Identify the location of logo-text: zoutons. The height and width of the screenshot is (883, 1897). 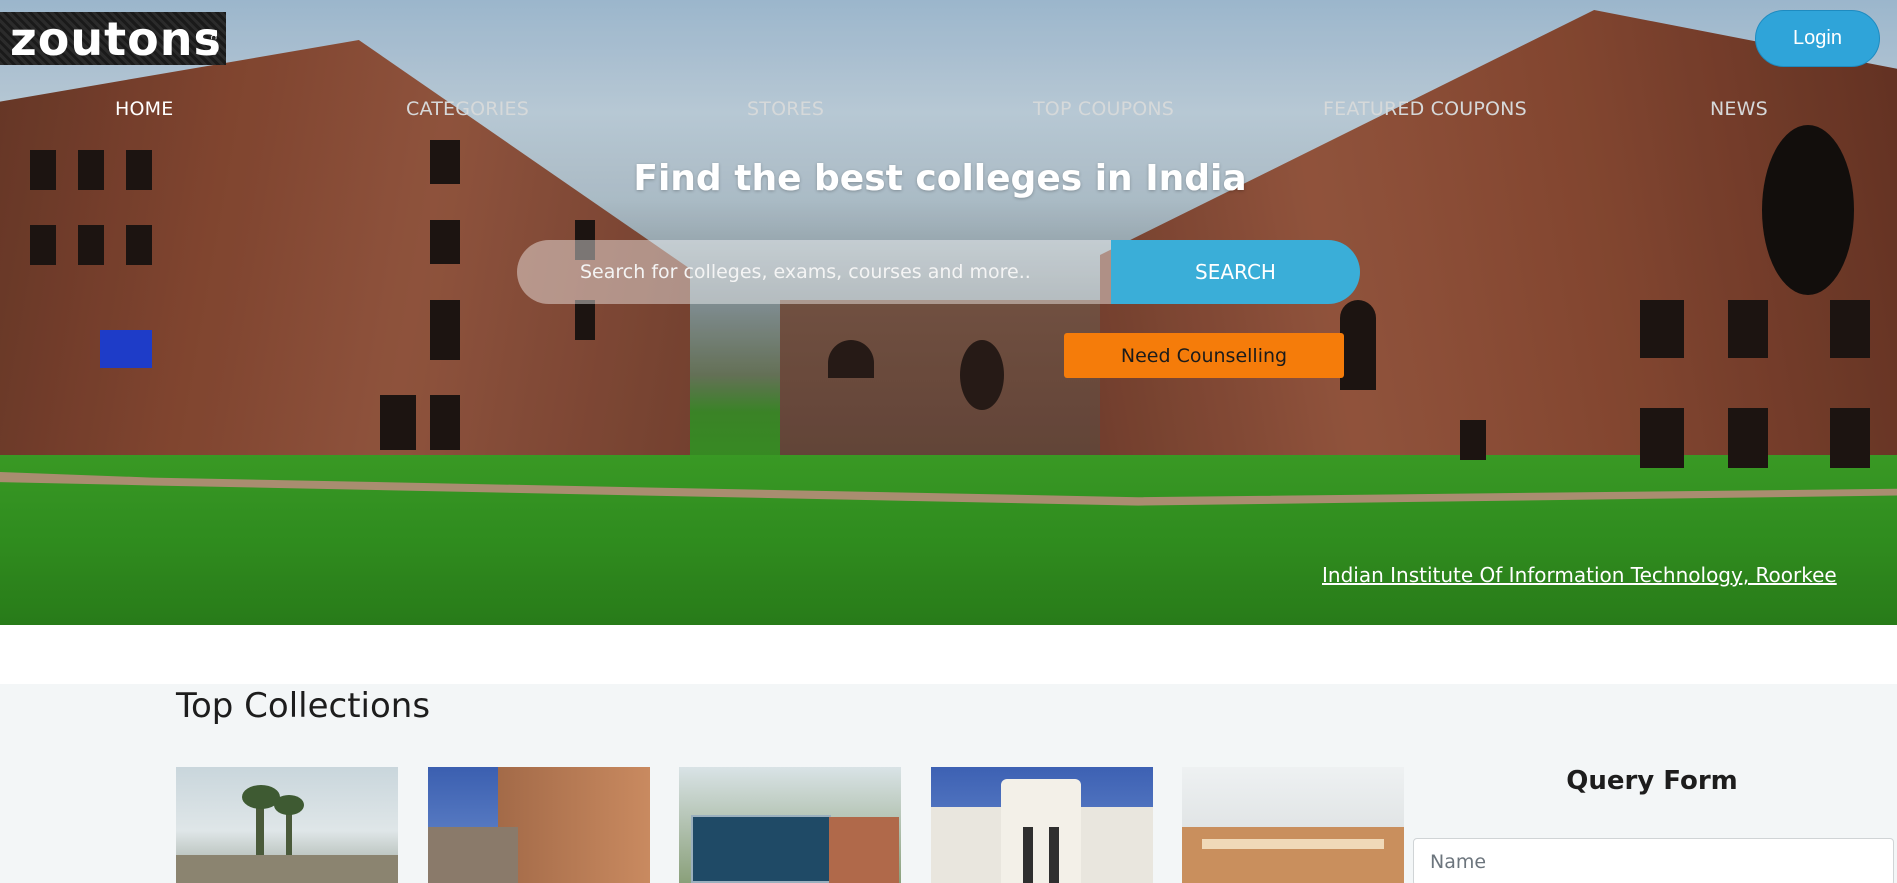
(116, 38).